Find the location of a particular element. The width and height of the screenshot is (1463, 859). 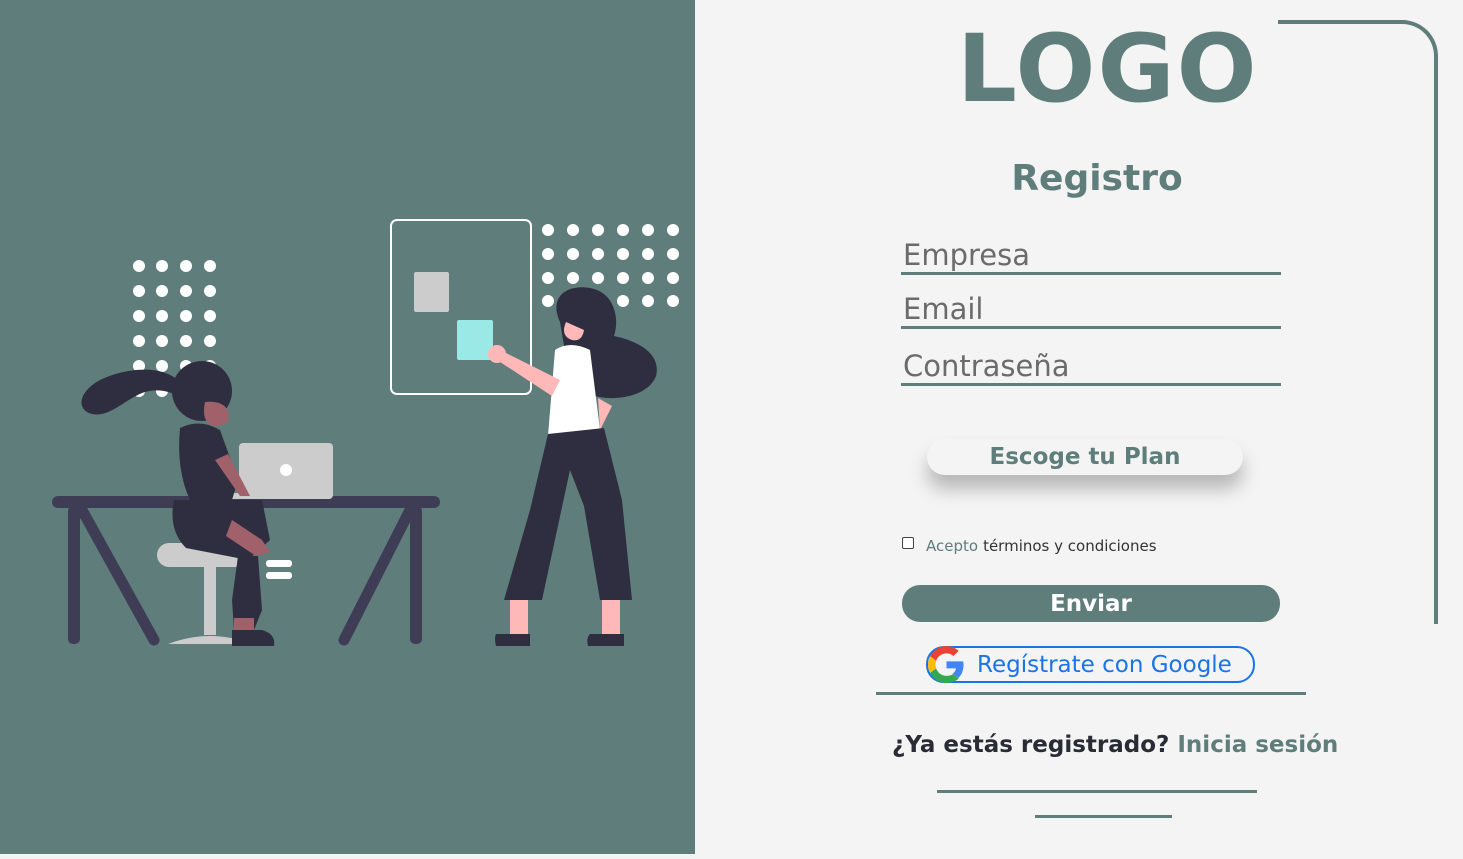

login-question: ¿Ya estás registrado? is located at coordinates (1031, 745).